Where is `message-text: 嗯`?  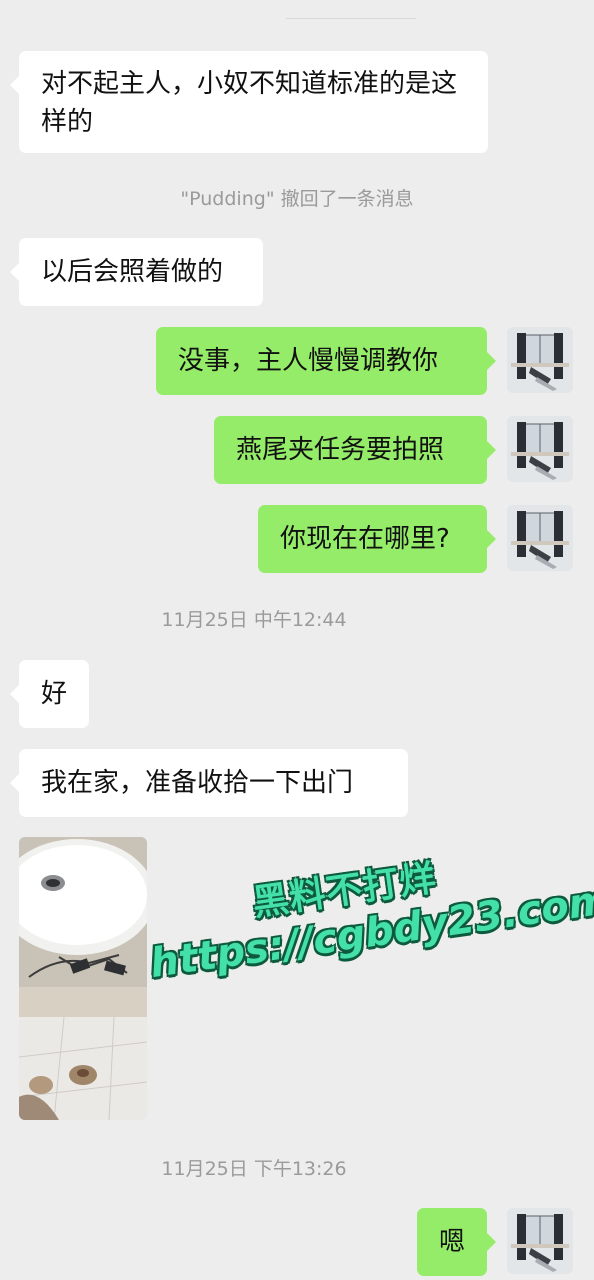
message-text: 嗯 is located at coordinates (452, 1242).